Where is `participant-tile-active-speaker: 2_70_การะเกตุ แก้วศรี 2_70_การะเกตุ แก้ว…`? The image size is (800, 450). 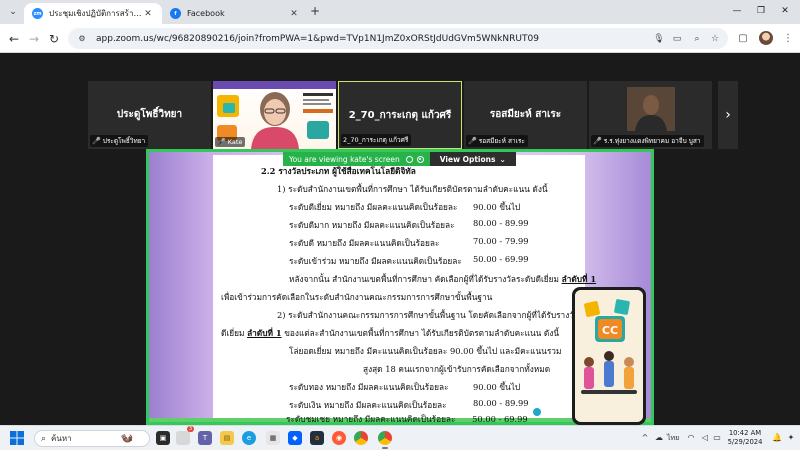 participant-tile-active-speaker: 2_70_การะเกตุ แก้วศรี 2_70_การะเกตุ แก้ว… is located at coordinates (400, 115).